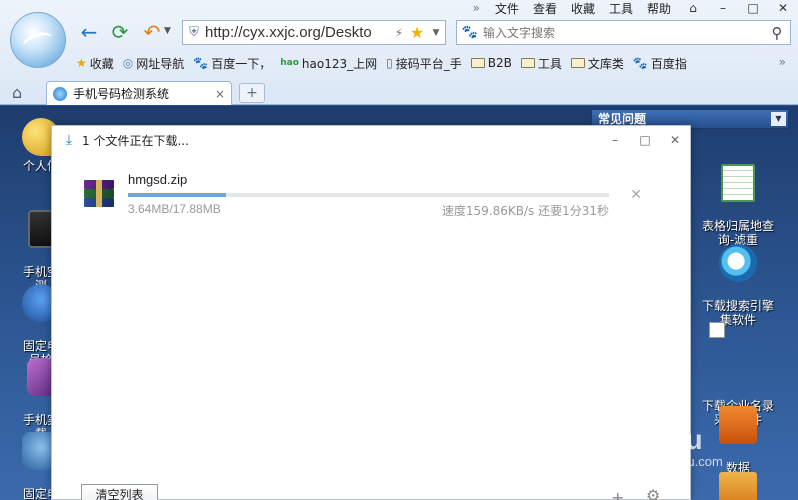 The width and height of the screenshot is (798, 500). What do you see at coordinates (782, 62) in the screenshot?
I see `bookmarks-more-icon: »` at bounding box center [782, 62].